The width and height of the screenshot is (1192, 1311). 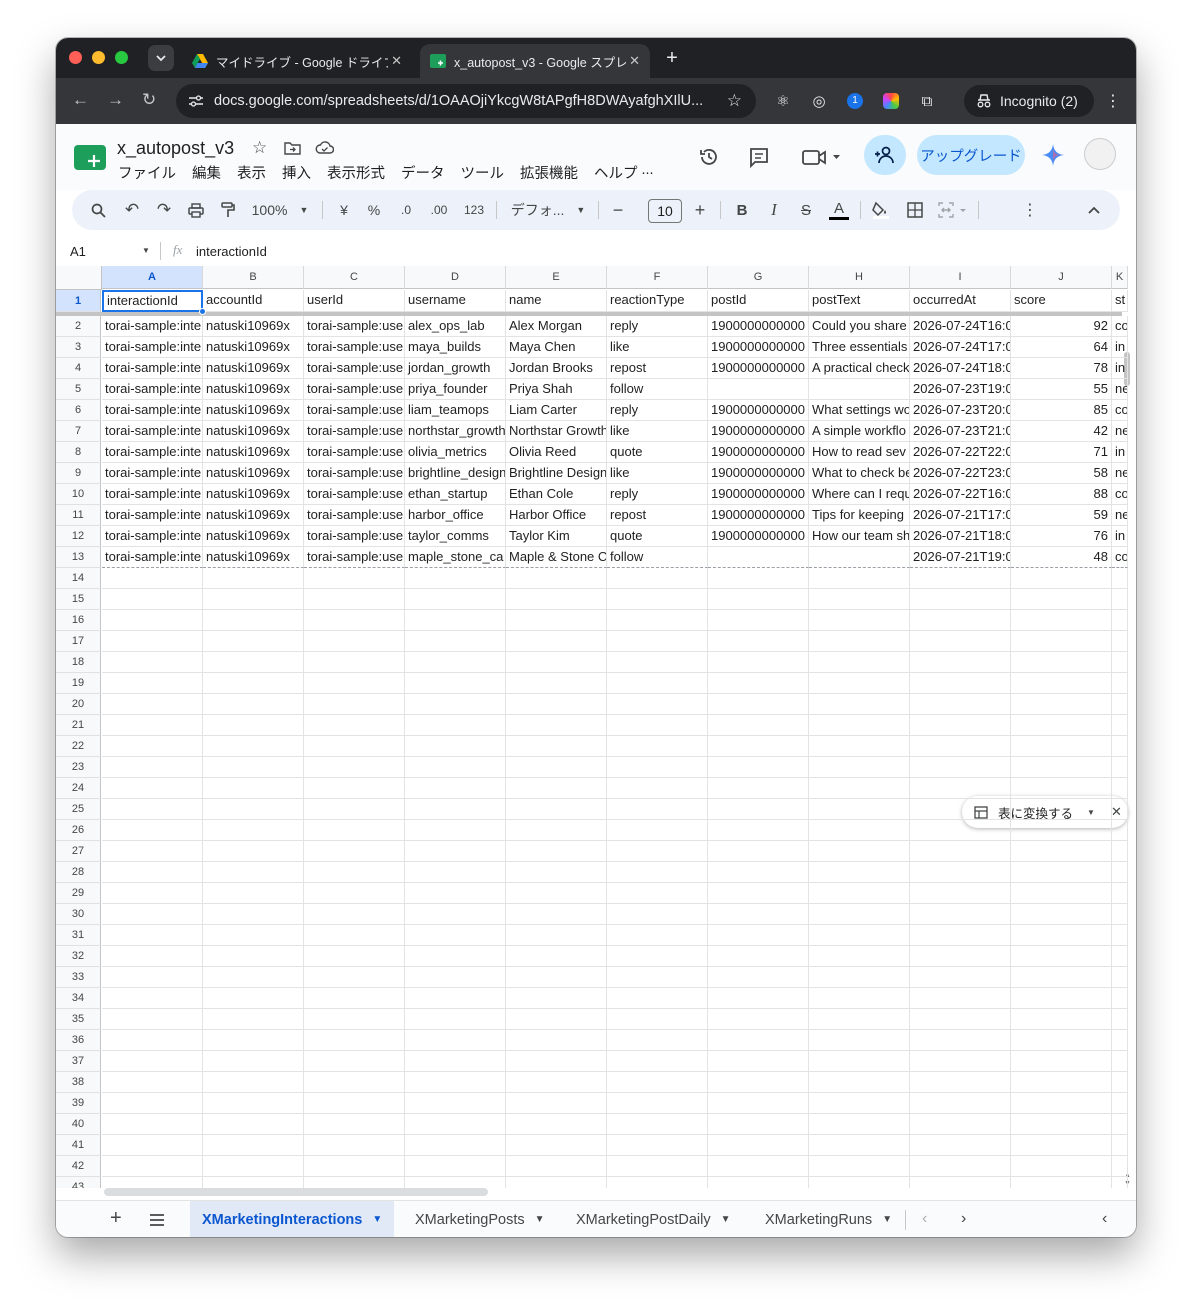 I want to click on table-cell: taylor_comms, so click(x=455, y=536).